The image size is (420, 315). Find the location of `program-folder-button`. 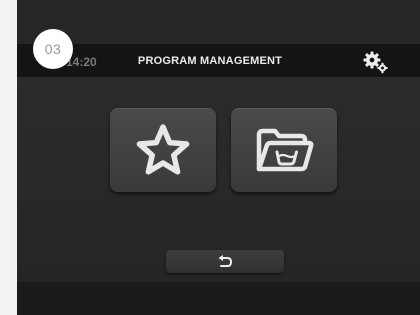

program-folder-button is located at coordinates (284, 150).